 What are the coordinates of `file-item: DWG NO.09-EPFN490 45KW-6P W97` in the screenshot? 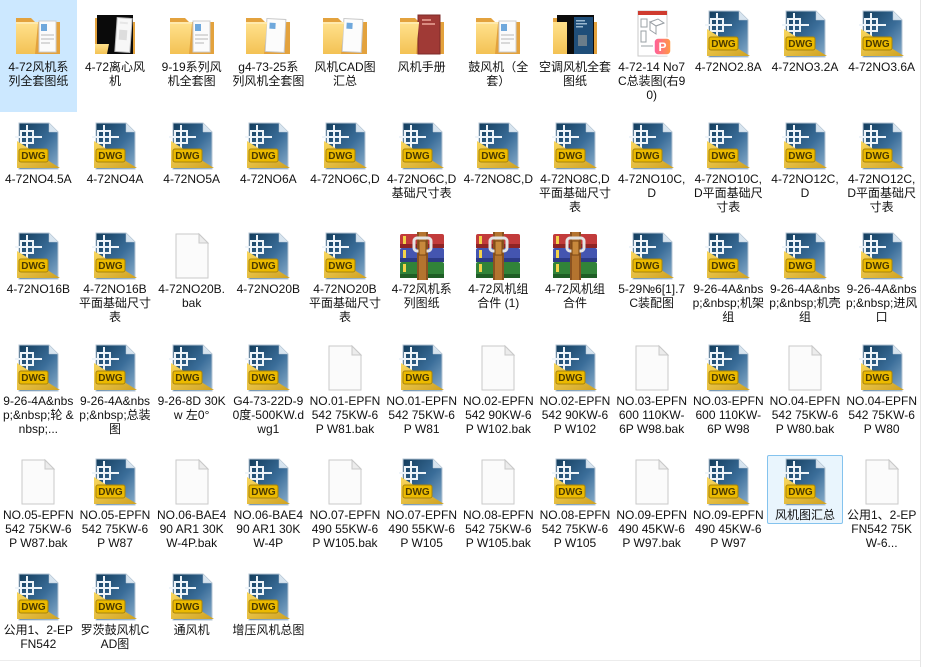 It's located at (728, 505).